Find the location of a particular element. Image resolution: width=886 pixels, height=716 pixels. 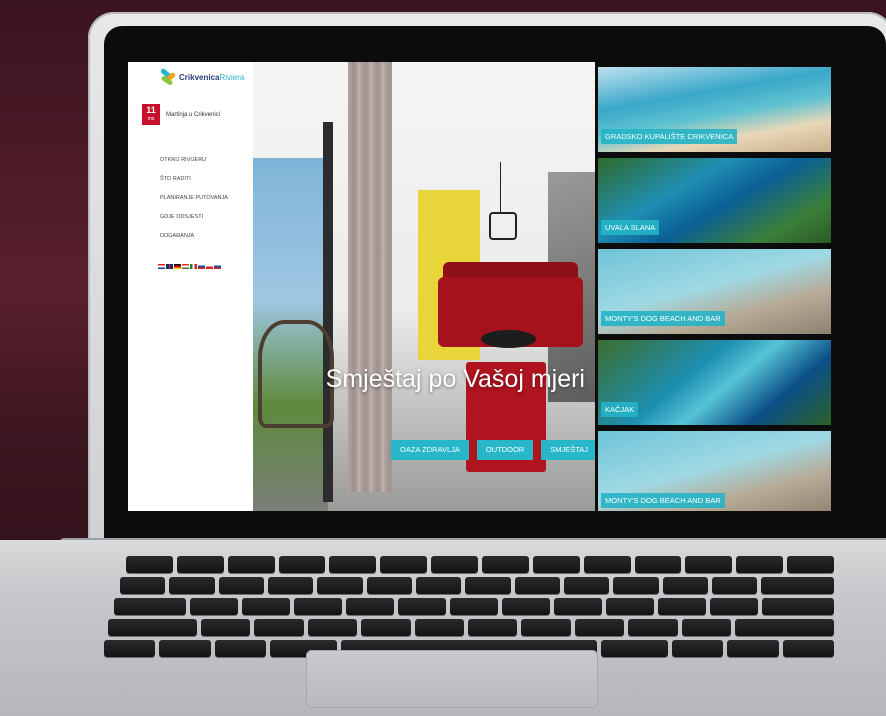

logo-brand: Crikvenica is located at coordinates (199, 77).